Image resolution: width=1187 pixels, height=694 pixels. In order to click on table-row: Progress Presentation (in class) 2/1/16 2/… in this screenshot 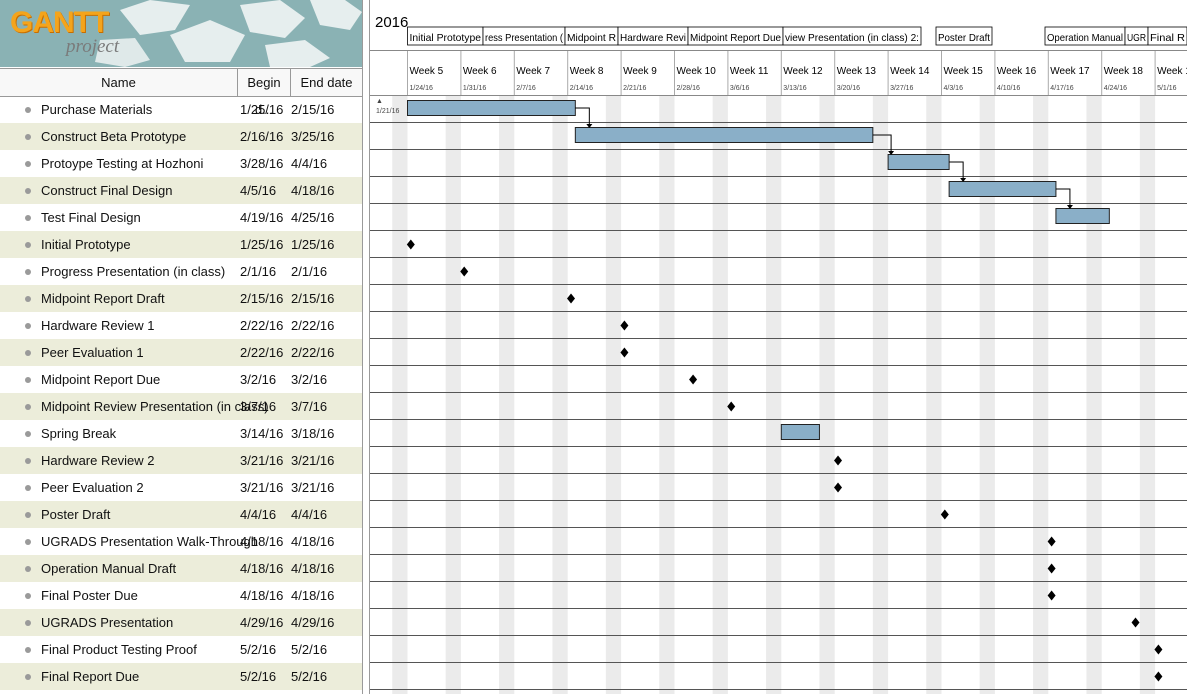, I will do `click(181, 271)`.